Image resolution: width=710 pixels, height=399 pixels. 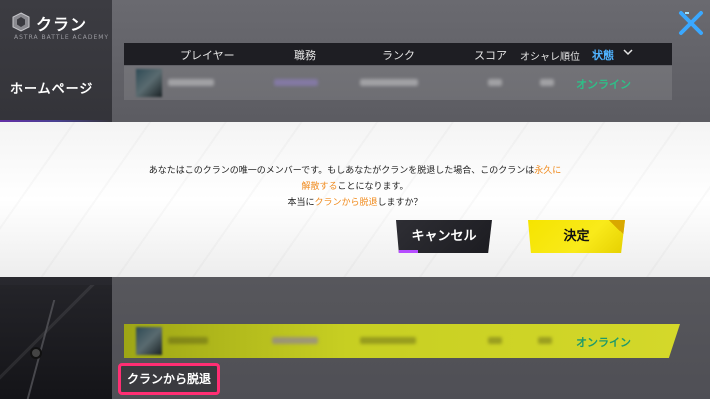 I want to click on message-text: ことになります。, so click(x=373, y=187).